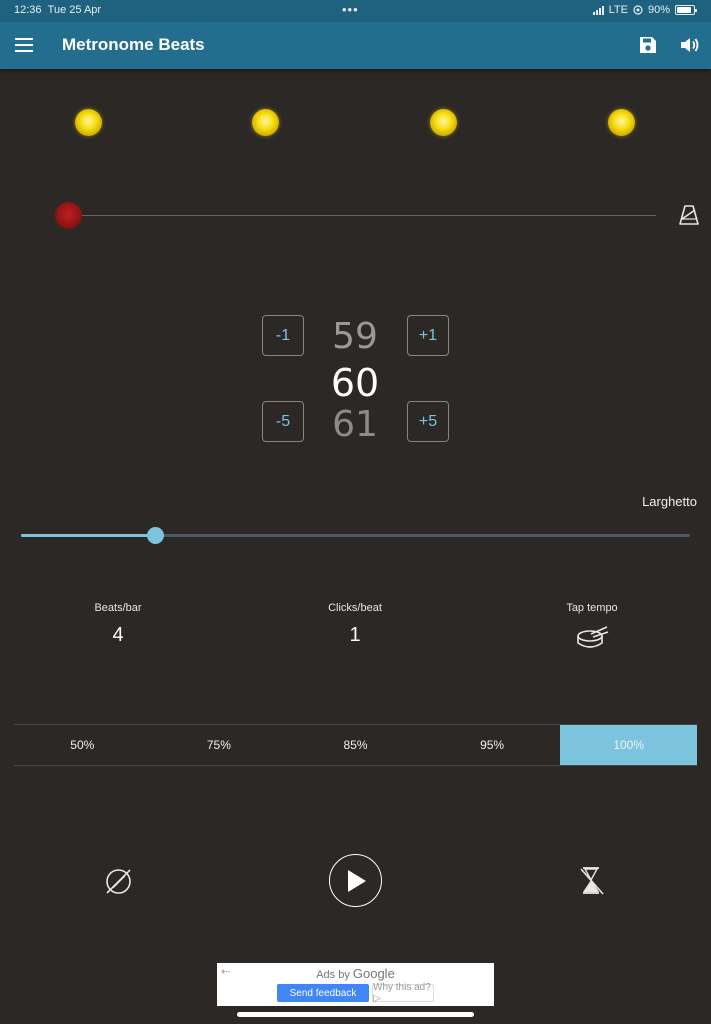  Describe the element at coordinates (133, 44) in the screenshot. I see `app-title: Metronome Beats` at that location.